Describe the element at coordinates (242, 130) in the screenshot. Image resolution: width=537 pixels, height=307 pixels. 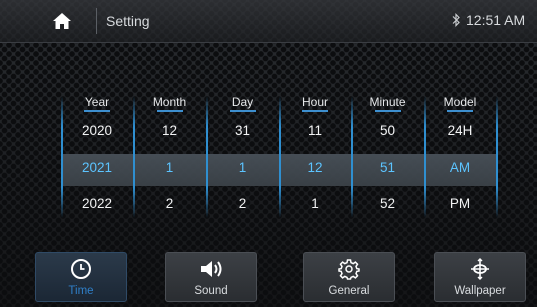
I see `day-prev: 31` at that location.